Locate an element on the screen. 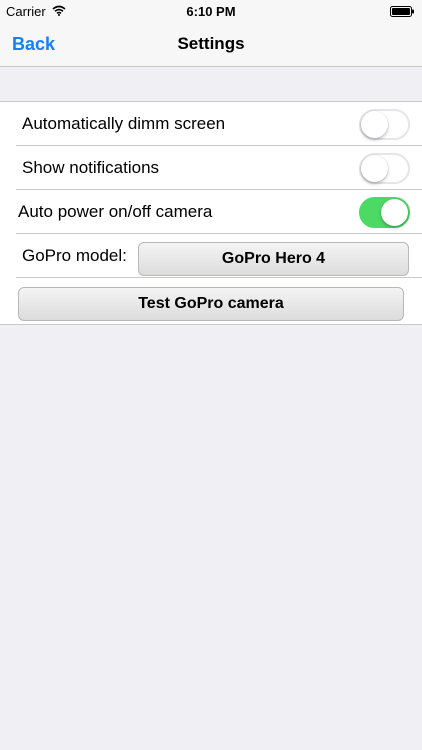 The height and width of the screenshot is (750, 422). setting-row-dim-screen: Automatically dimm screen is located at coordinates (211, 124).